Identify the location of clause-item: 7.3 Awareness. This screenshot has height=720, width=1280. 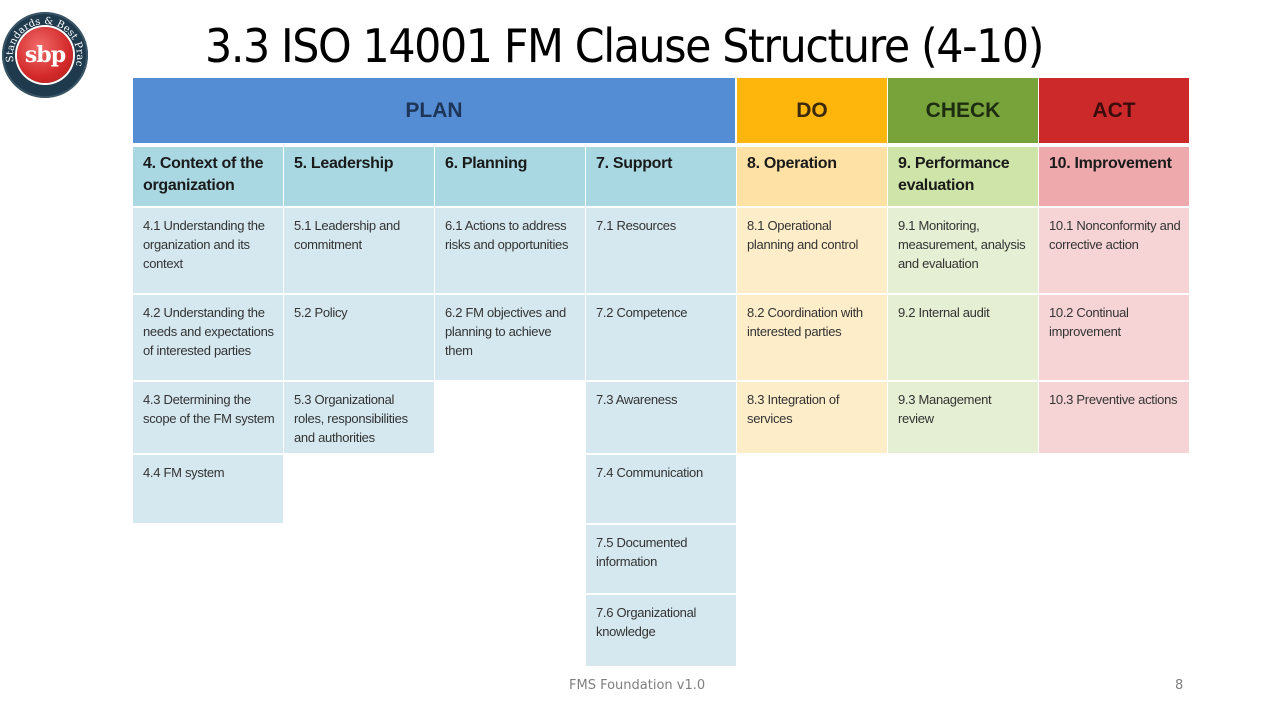
(661, 417).